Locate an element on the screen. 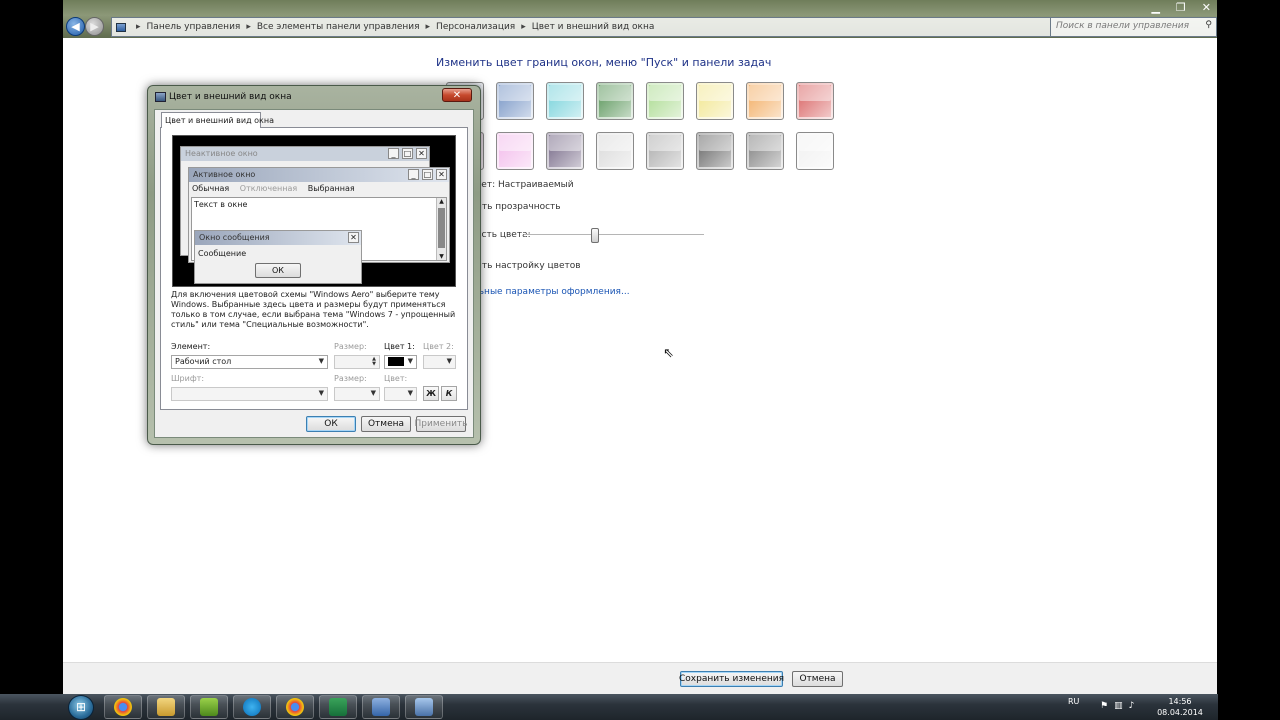 The image size is (1280, 720). maximize-button: ❐ is located at coordinates (1181, 7).